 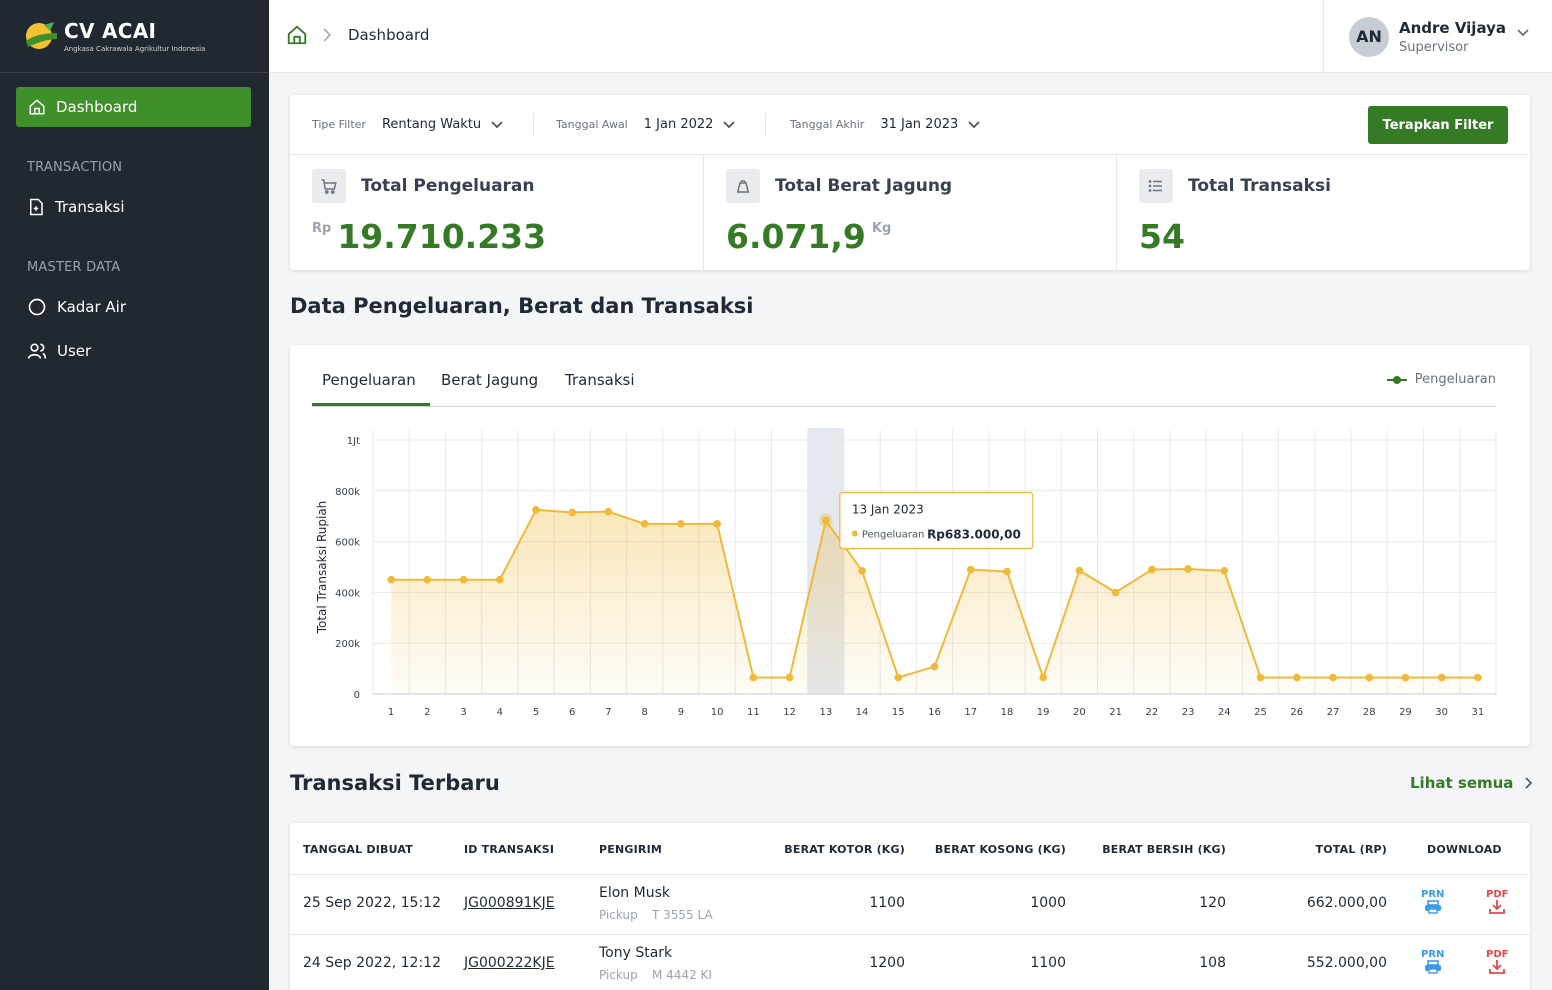 I want to click on weight-icon, so click(x=743, y=186).